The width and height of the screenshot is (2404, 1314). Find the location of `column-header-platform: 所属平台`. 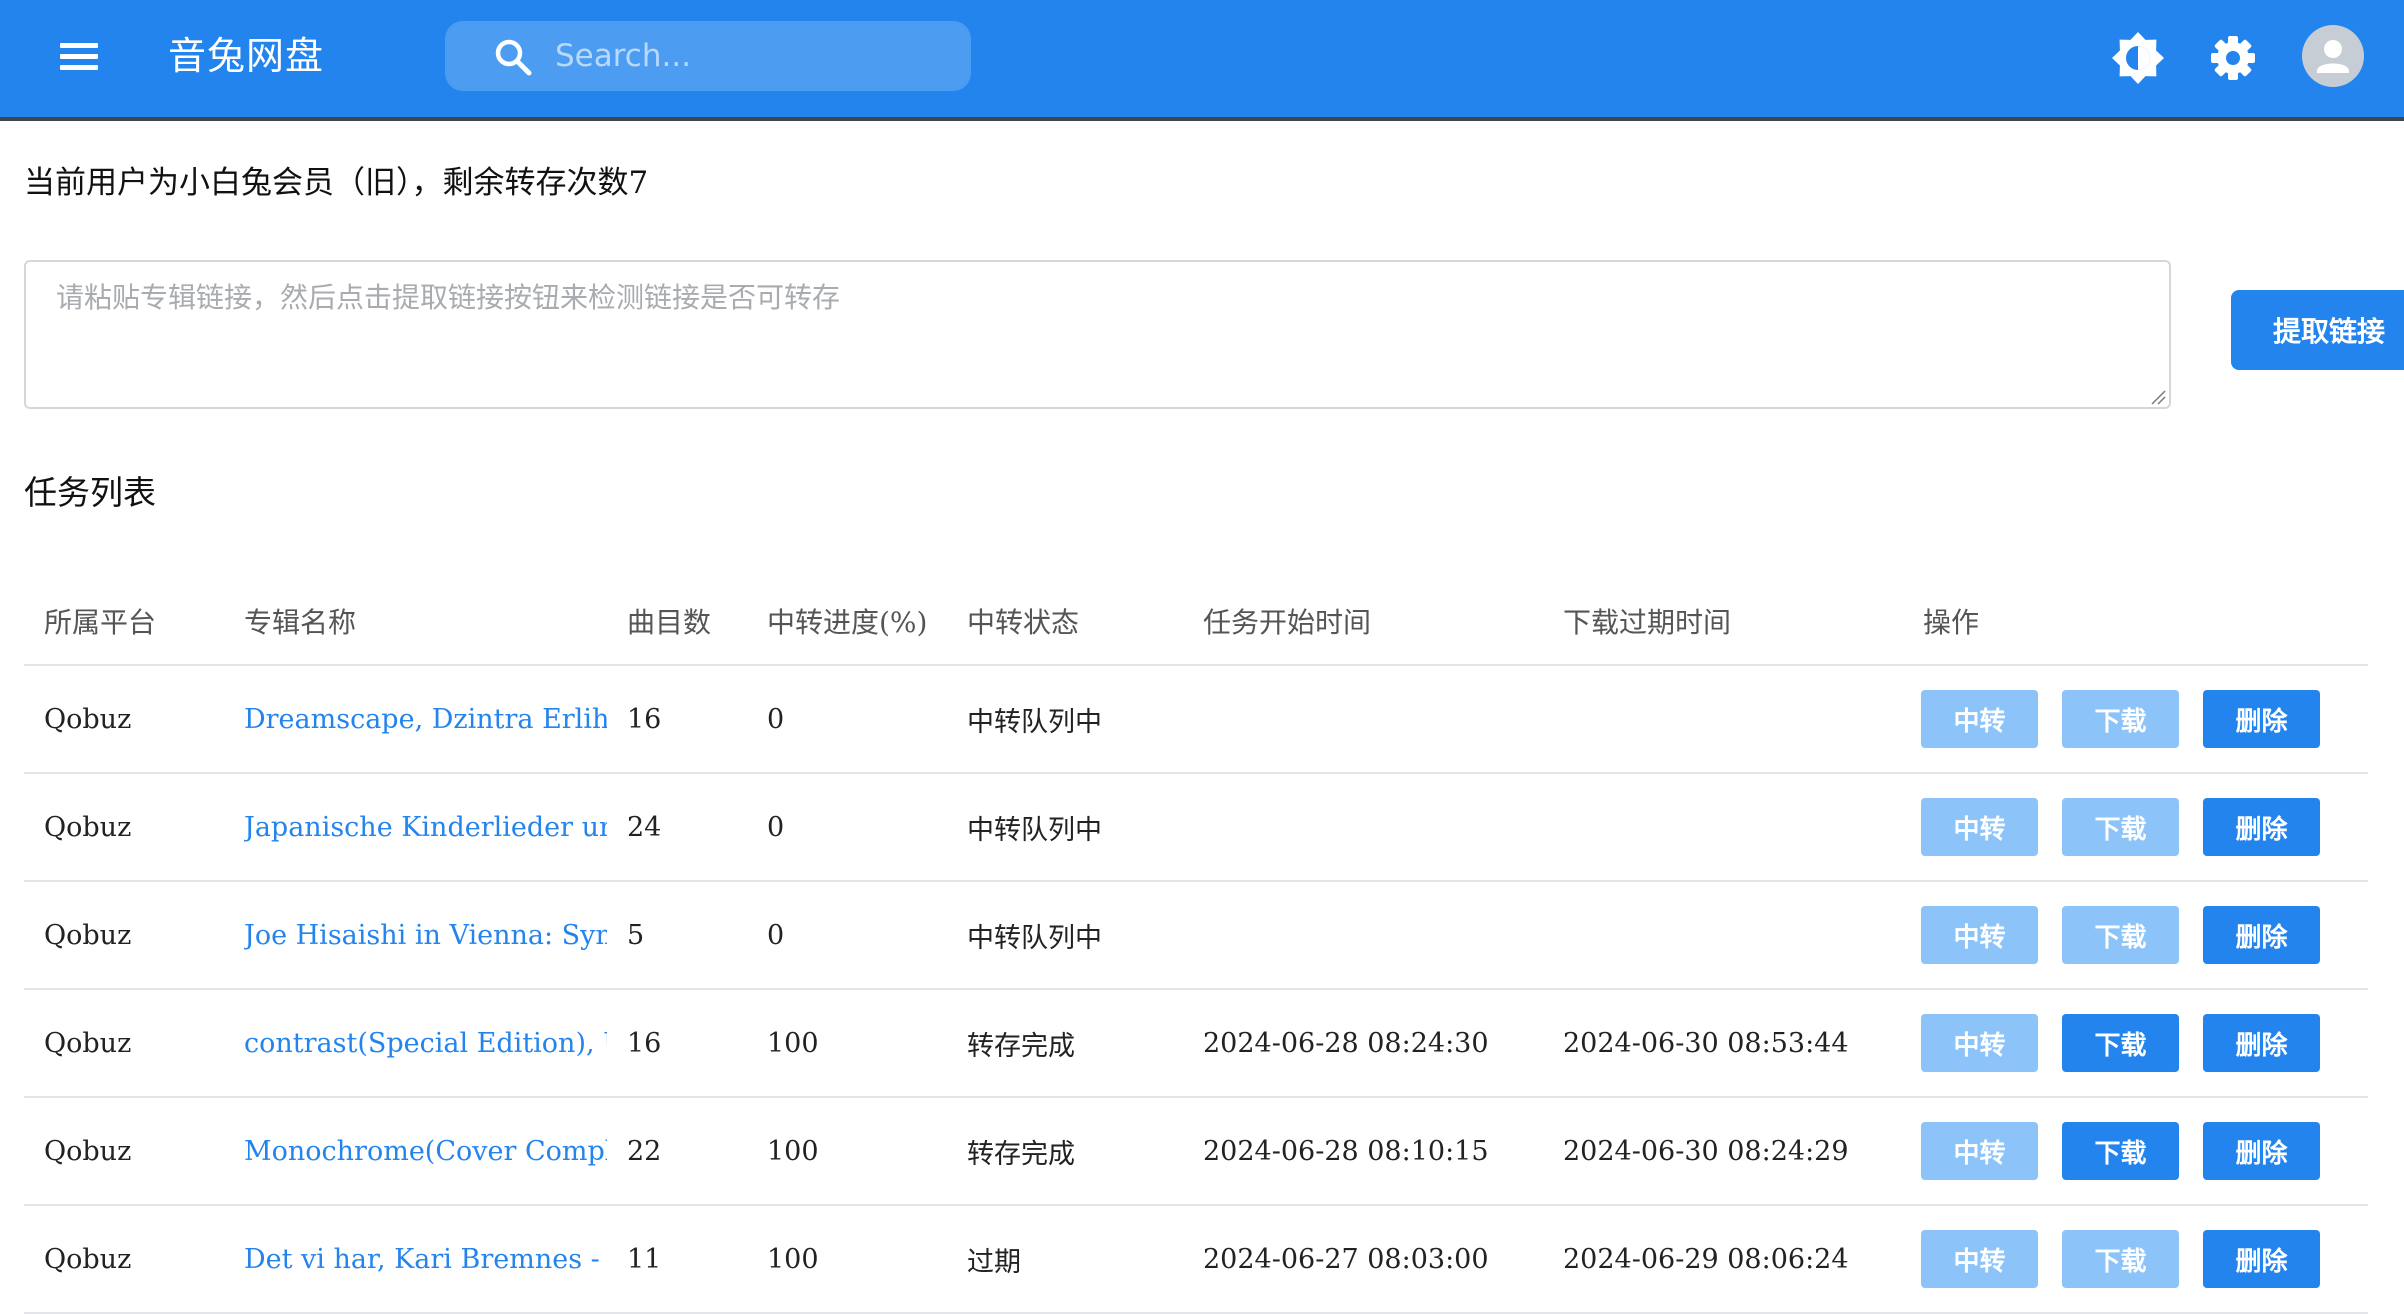

column-header-platform: 所属平台 is located at coordinates (124, 621).